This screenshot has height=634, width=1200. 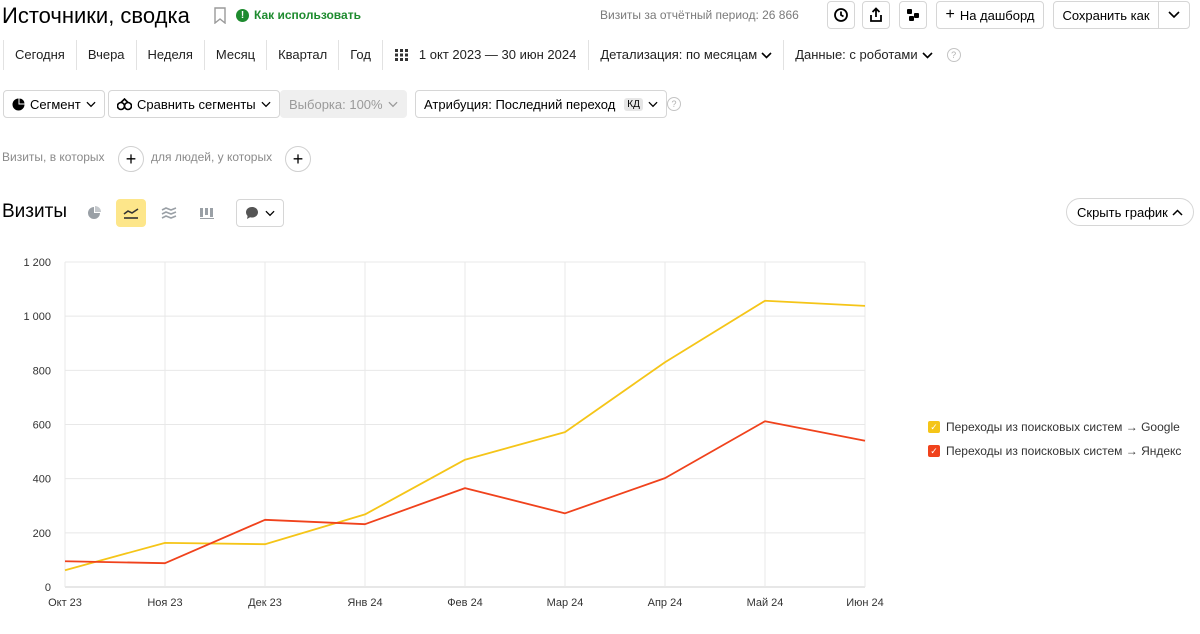 I want to click on line-view-button, so click(x=131, y=213).